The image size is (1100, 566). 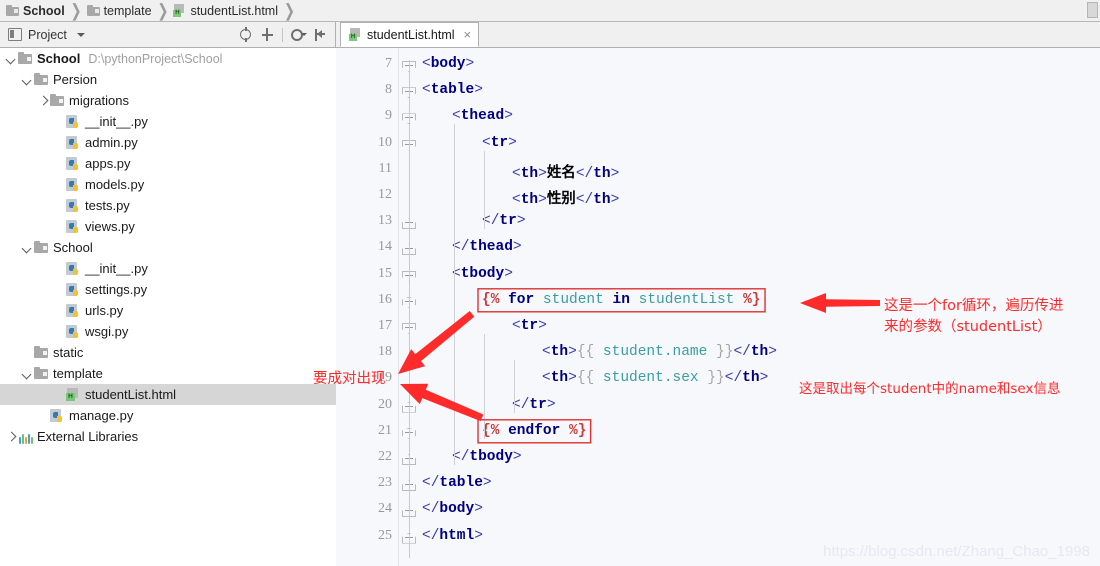 I want to click on tree-row: views.py, so click(x=168, y=226).